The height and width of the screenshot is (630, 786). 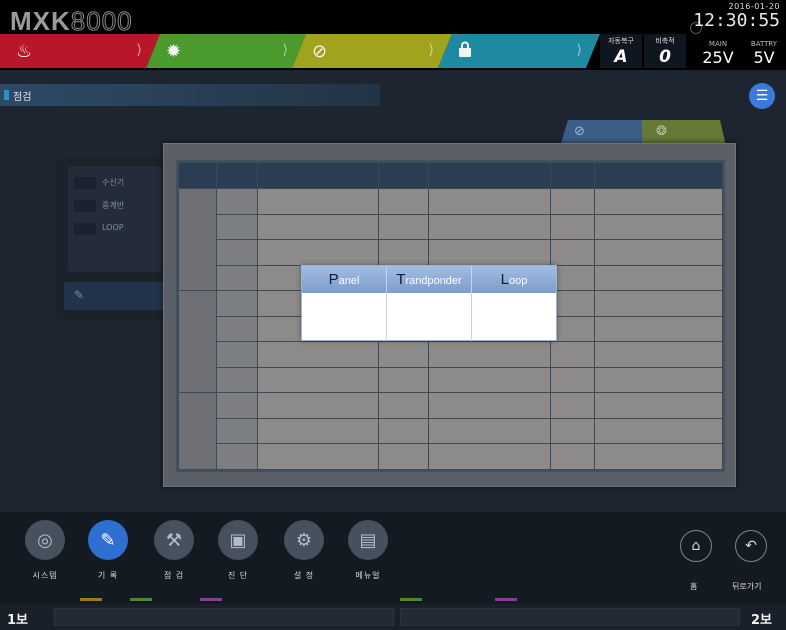 I want to click on option-loop: LOOP, so click(x=109, y=229).